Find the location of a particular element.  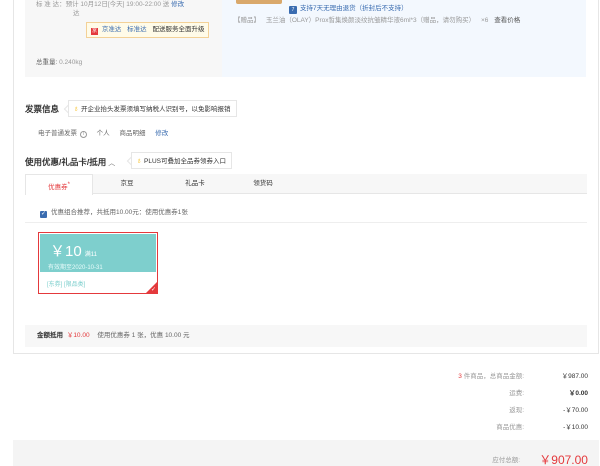

summary-discount-row: 商品优惠: -￥10.00 is located at coordinates (496, 426).